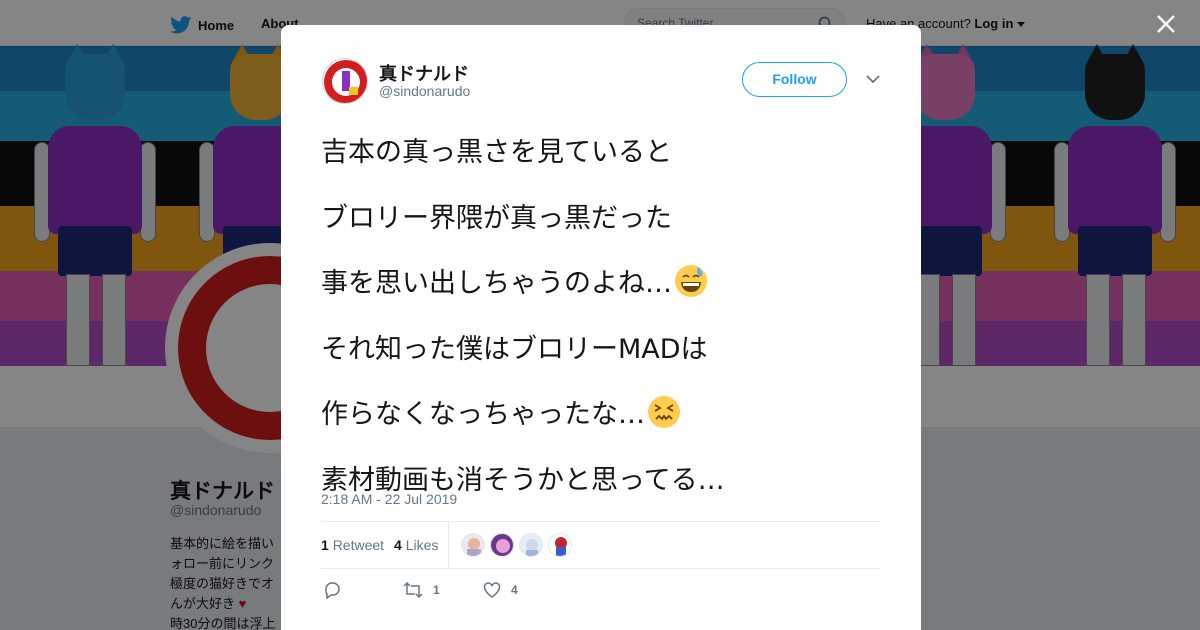  What do you see at coordinates (332, 590) in the screenshot?
I see `reply-icon` at bounding box center [332, 590].